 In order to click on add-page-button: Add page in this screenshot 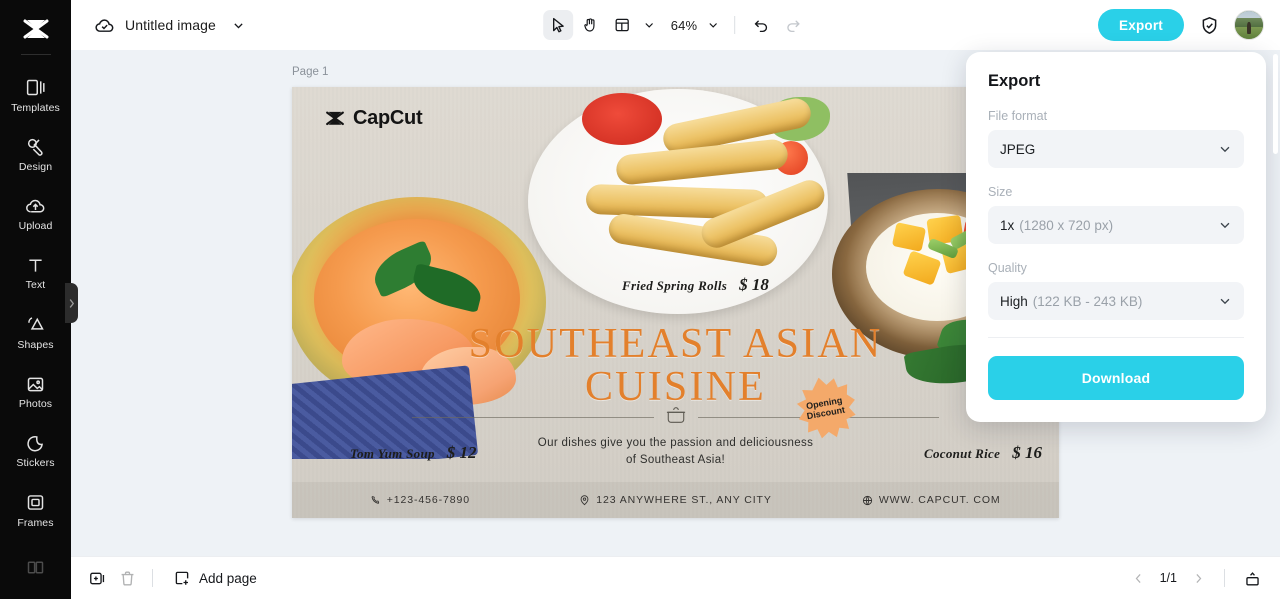, I will do `click(214, 578)`.